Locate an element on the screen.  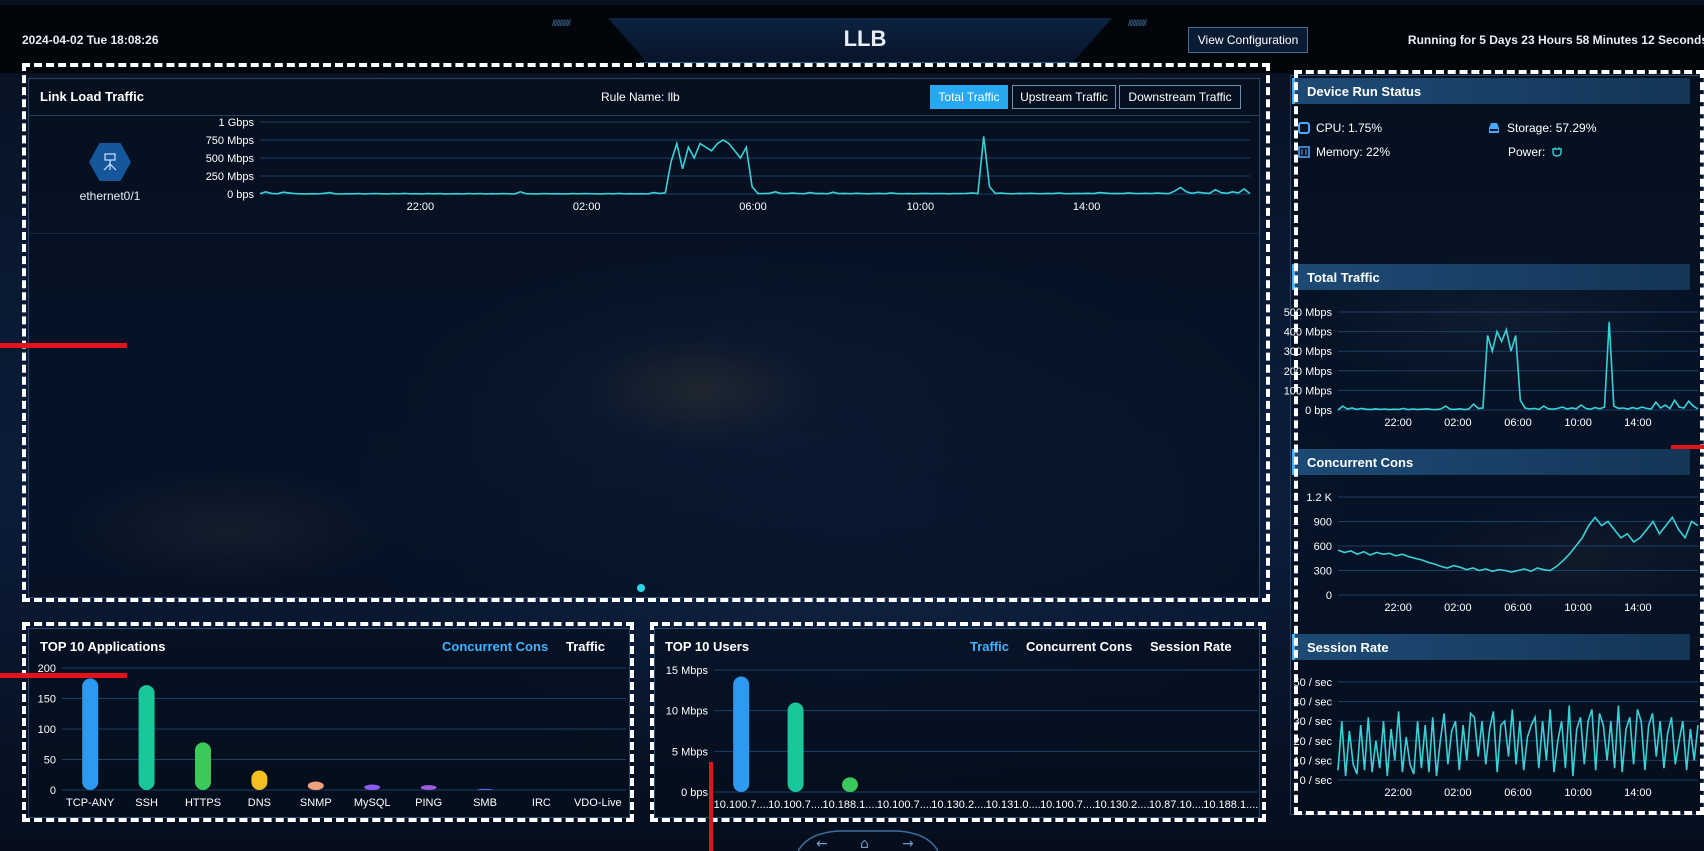
arrow-right-icon: → is located at coordinates (908, 843).